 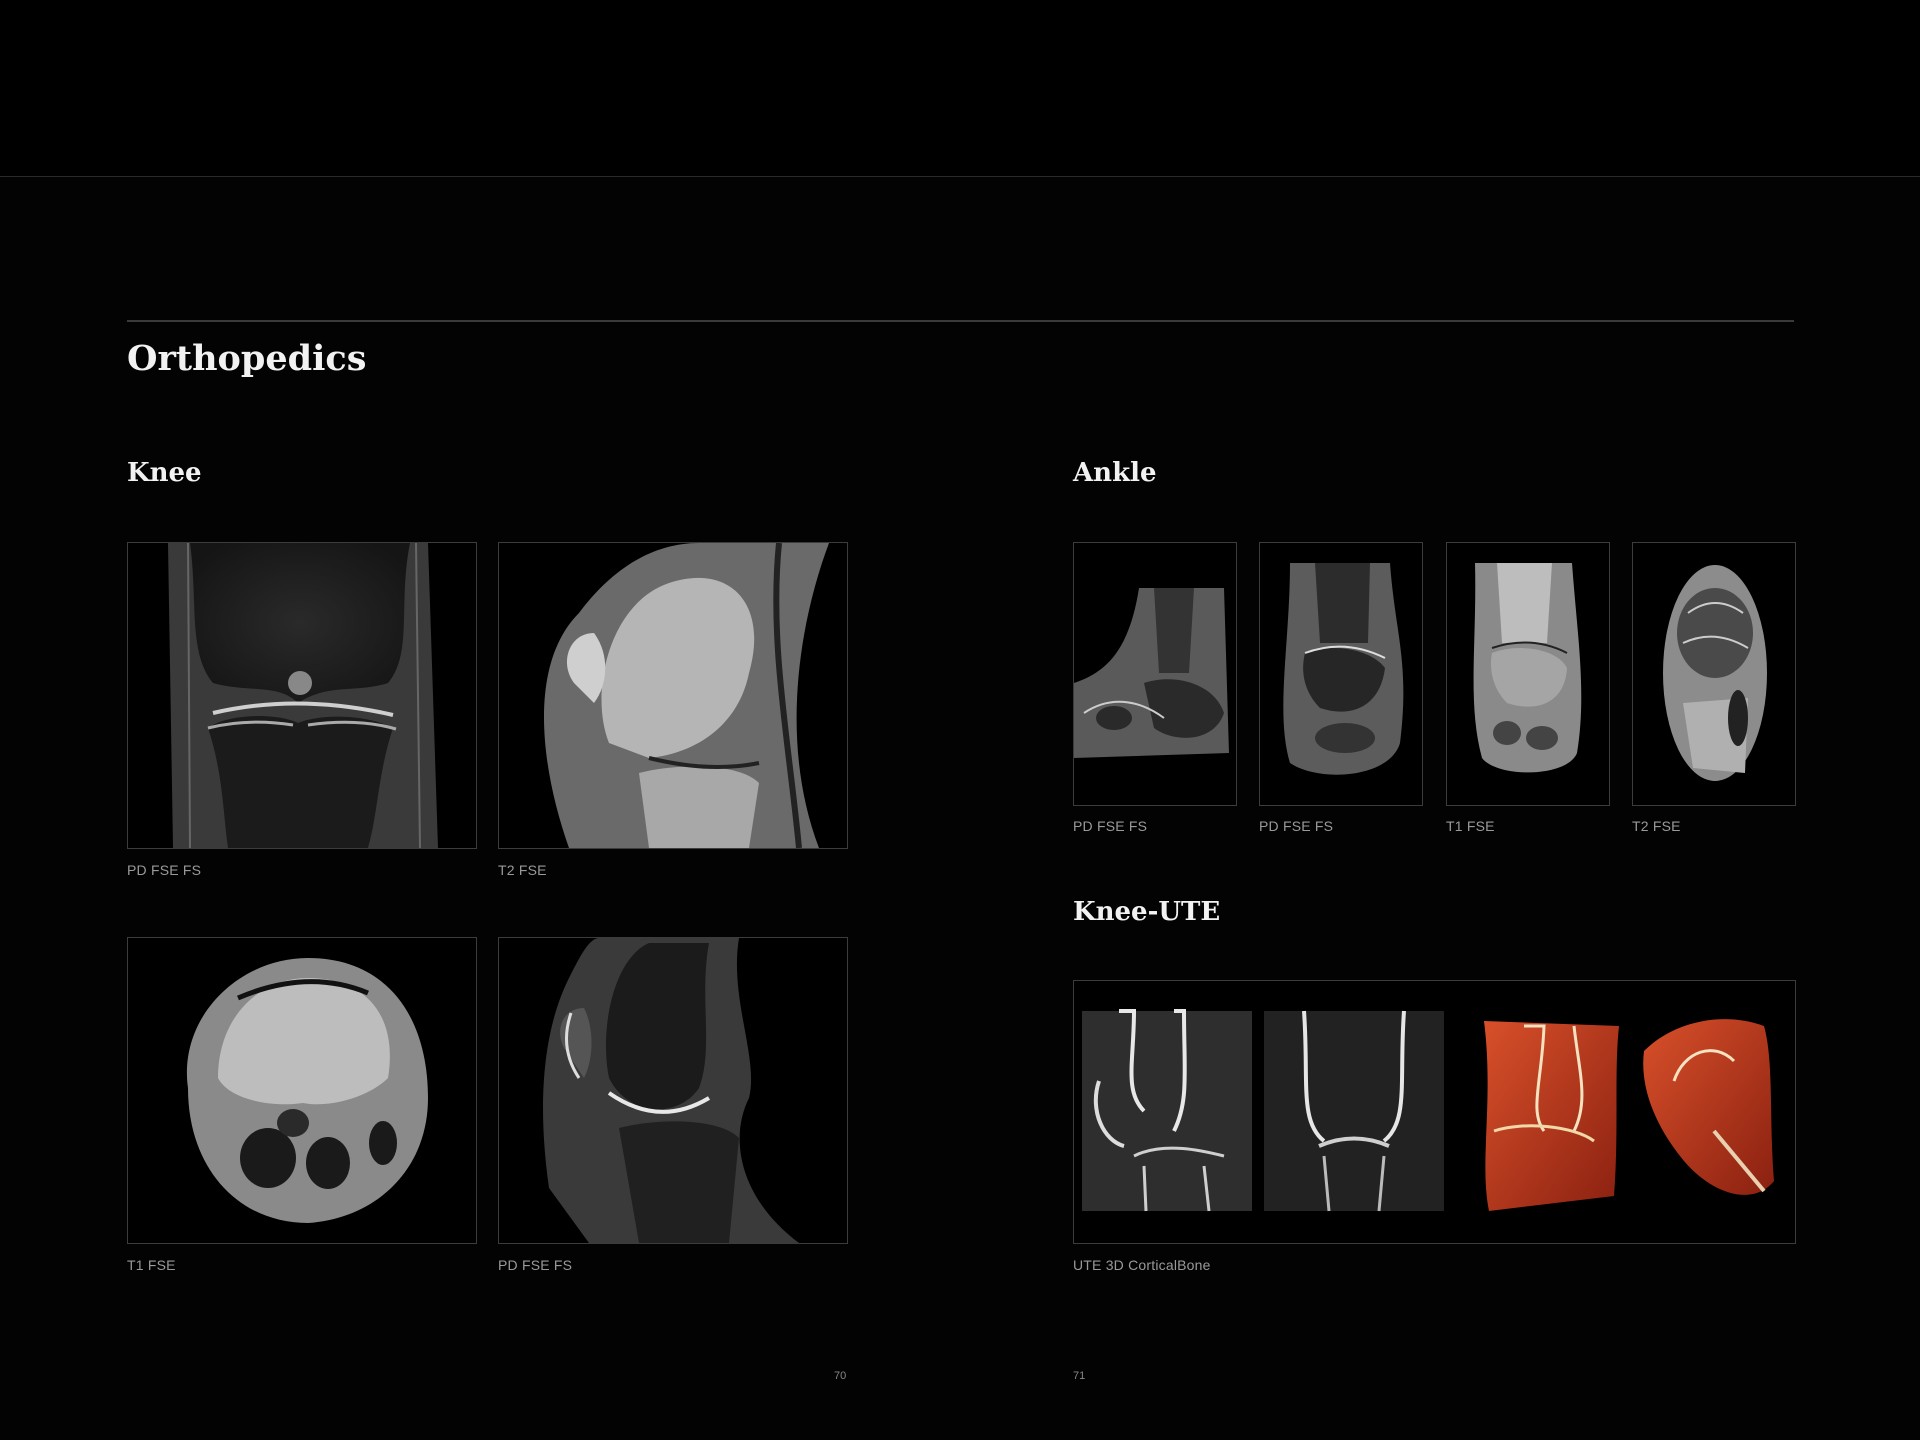 What do you see at coordinates (522, 870) in the screenshot?
I see `caption-knee-2: T2 FSE` at bounding box center [522, 870].